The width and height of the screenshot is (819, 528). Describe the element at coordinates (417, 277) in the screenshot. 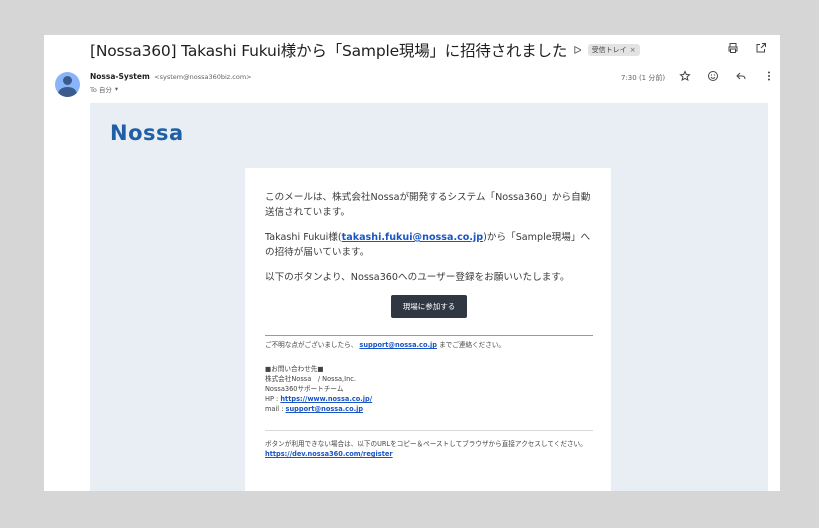

I see `register-paragraph: 以下のボタンより、Nossa360へのユーザー登録をお願いいたします。` at that location.